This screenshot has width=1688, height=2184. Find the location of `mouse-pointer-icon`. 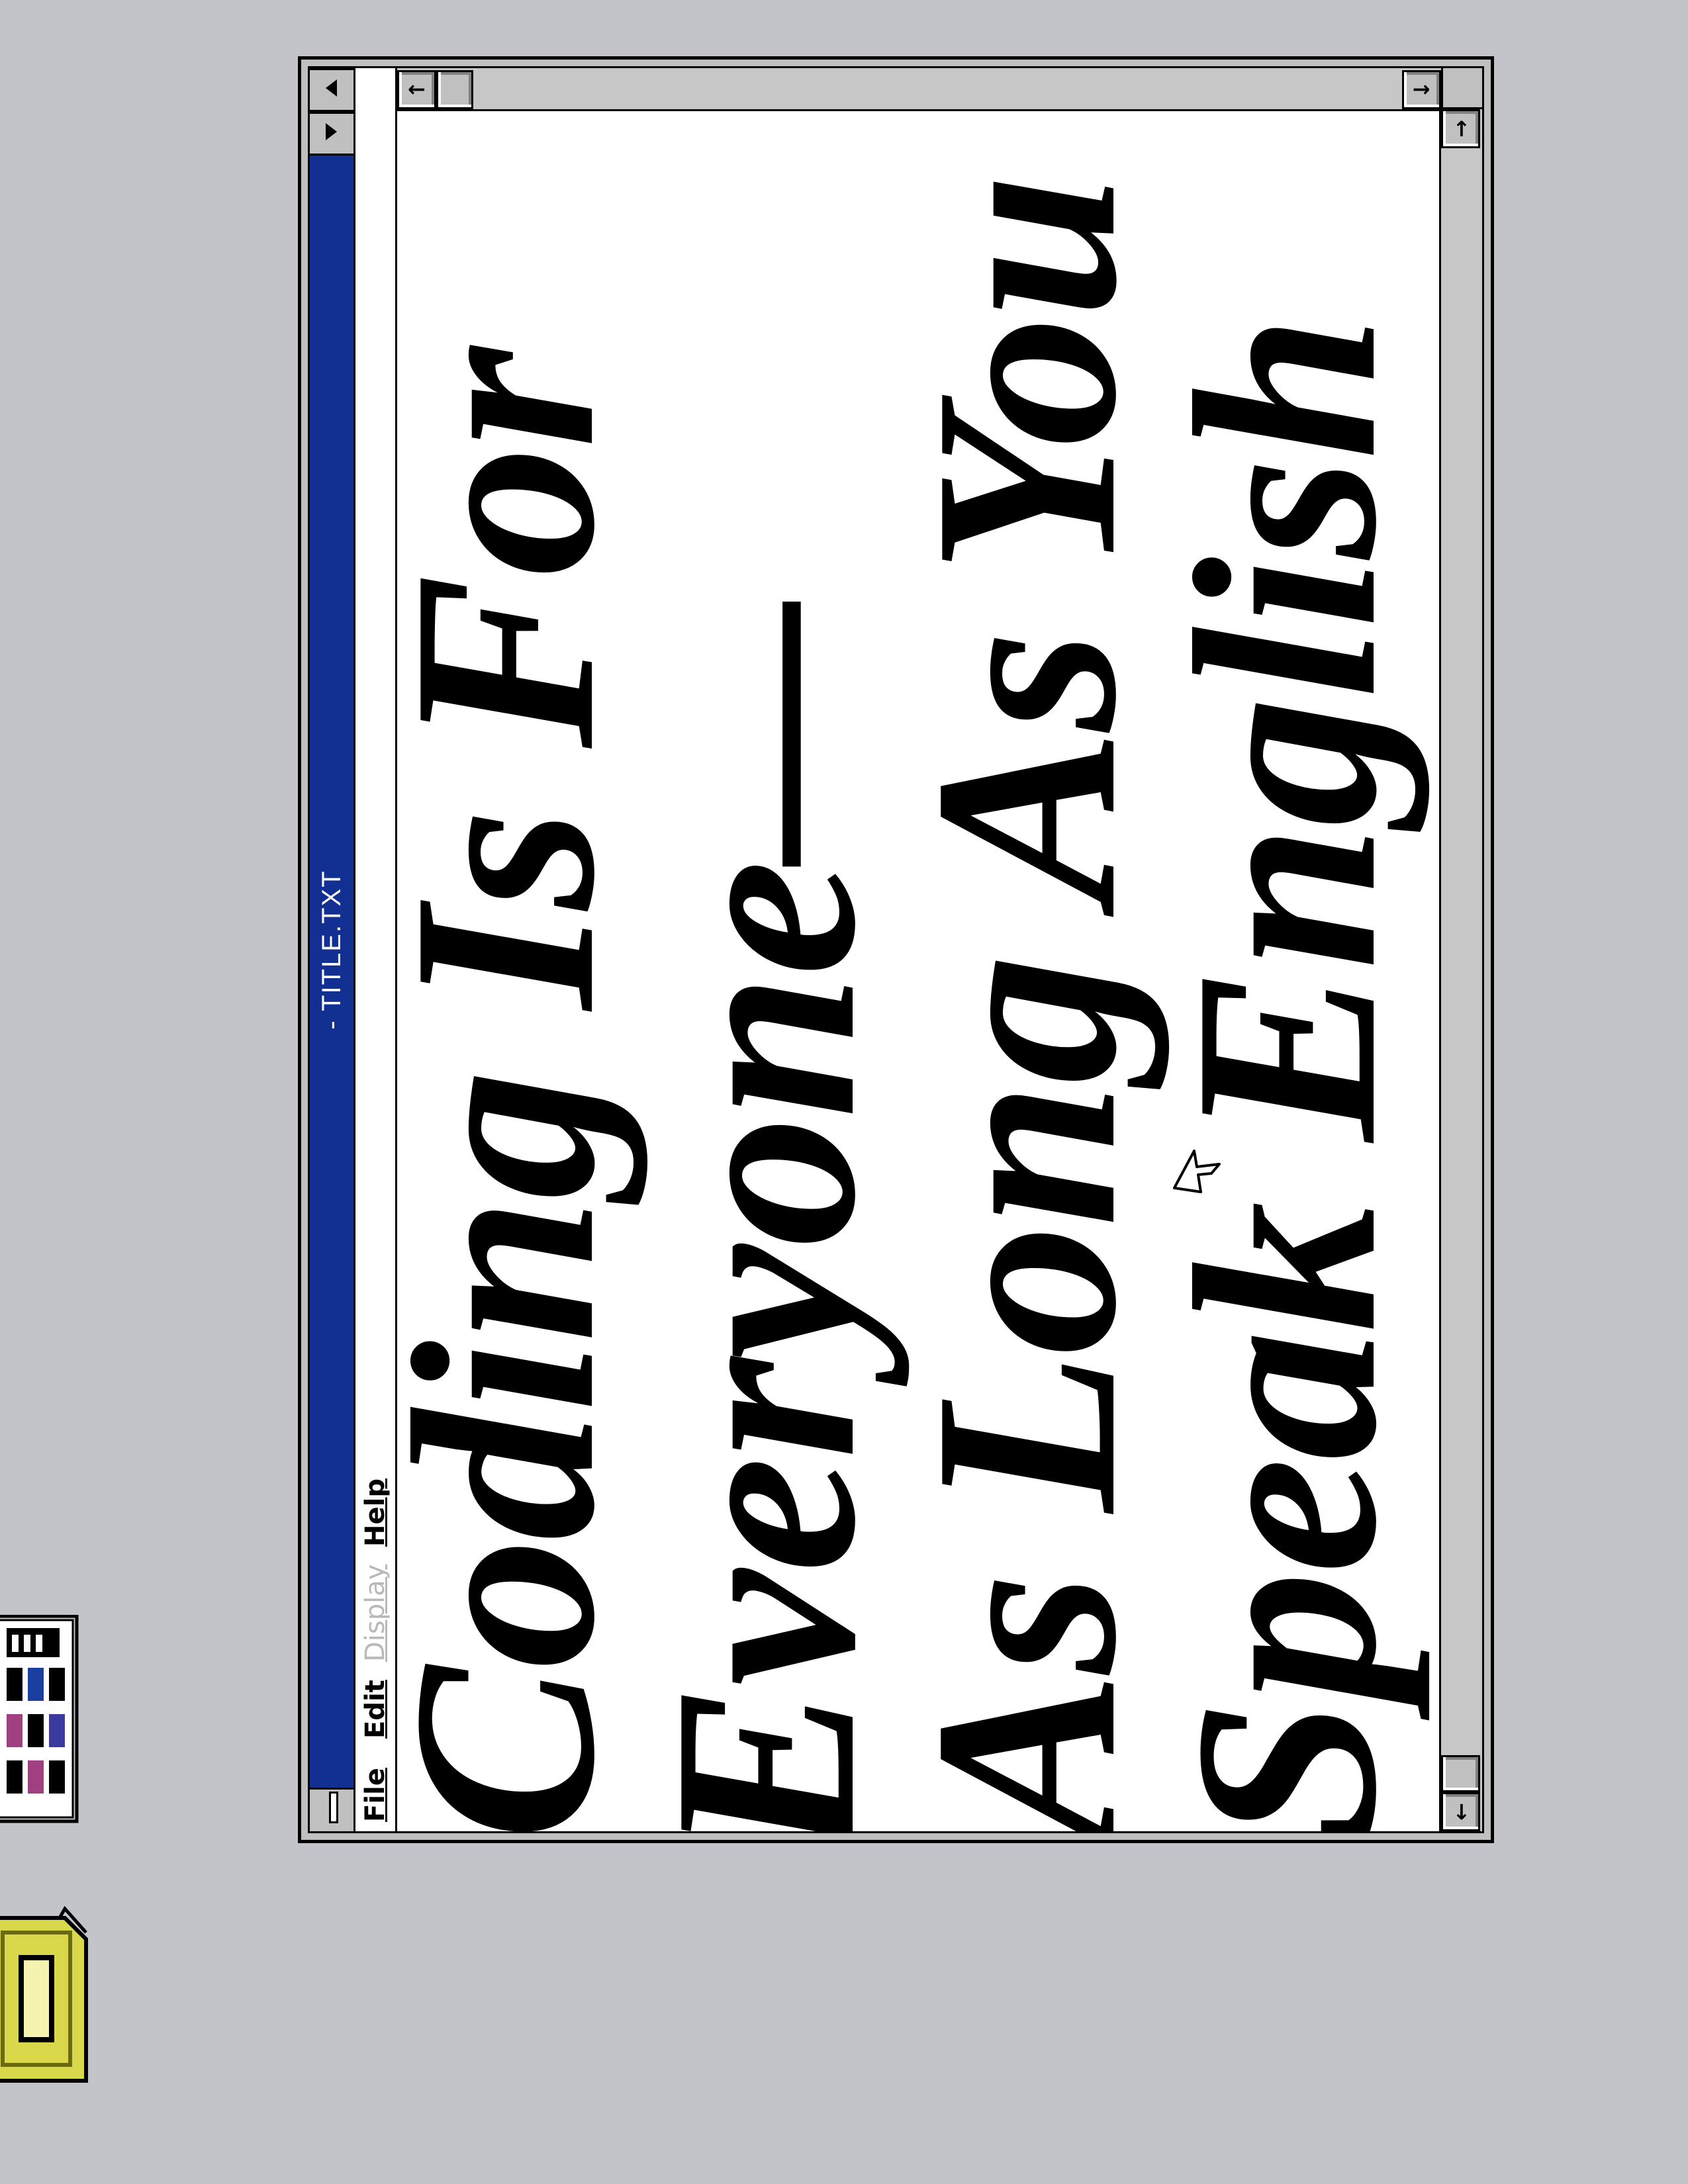

mouse-pointer-icon is located at coordinates (1197, 1171).